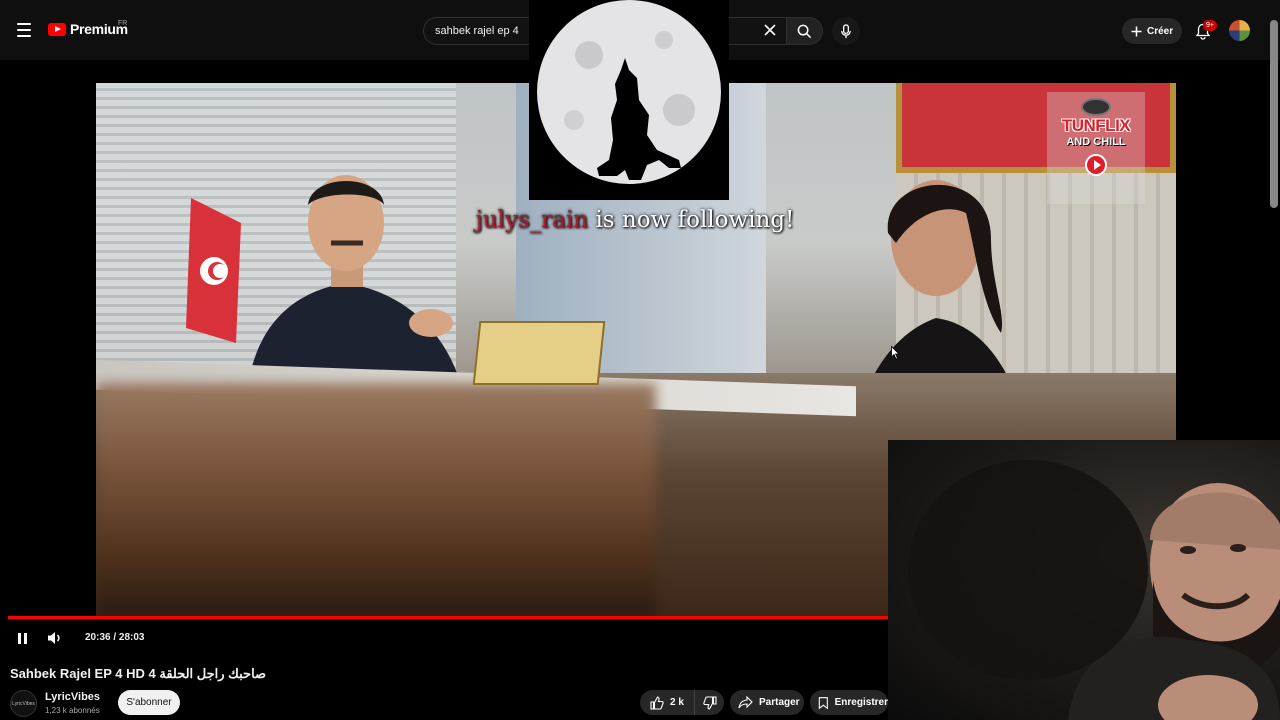 The image size is (1280, 720). Describe the element at coordinates (1094, 590) in the screenshot. I see `streamer-webcam-image` at that location.